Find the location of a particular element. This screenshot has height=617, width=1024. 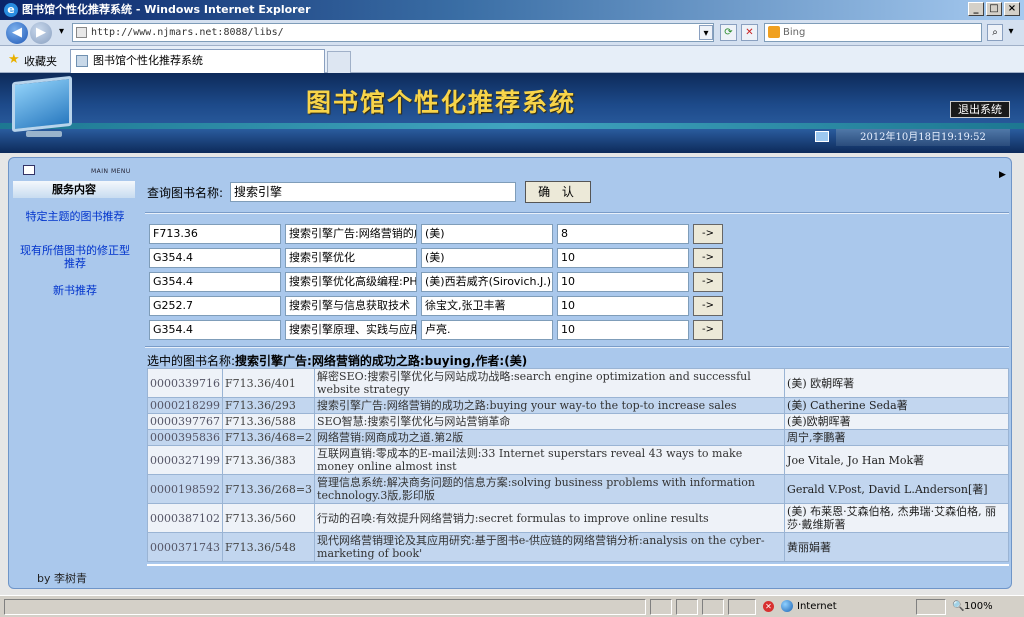

stop-icon: ✕ is located at coordinates (749, 32).